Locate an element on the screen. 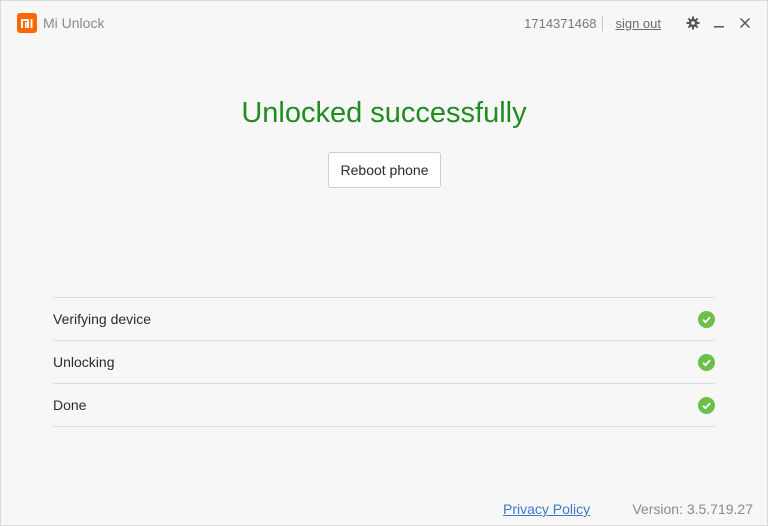 The image size is (768, 526). minimize-icon is located at coordinates (719, 23).